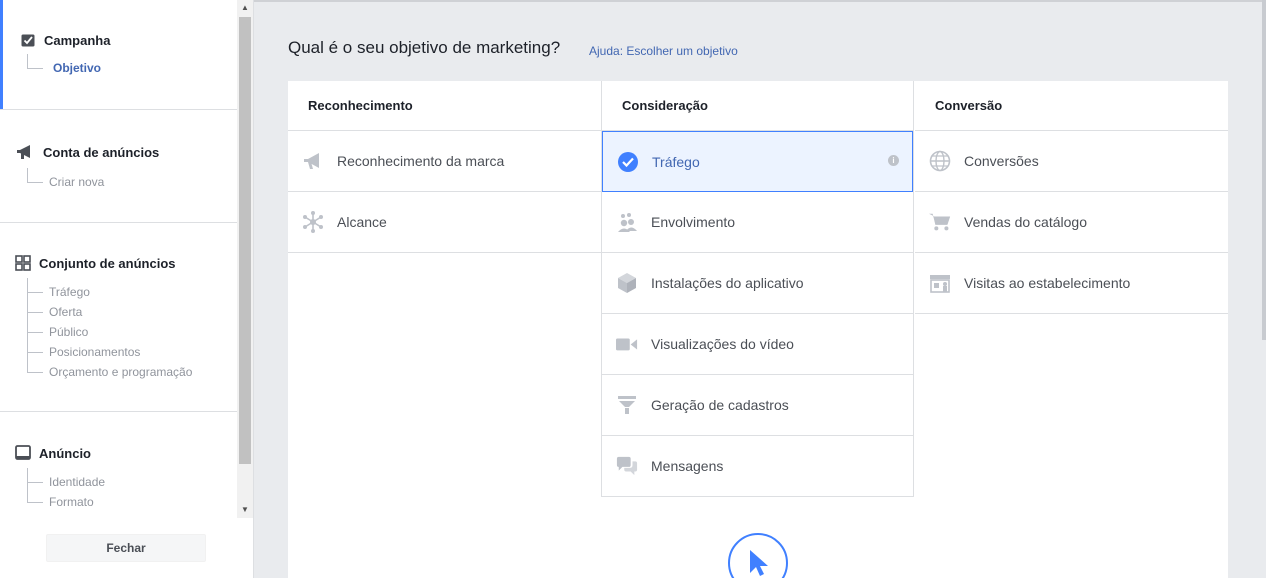 The image size is (1266, 578). What do you see at coordinates (23, 453) in the screenshot?
I see `monitor-icon` at bounding box center [23, 453].